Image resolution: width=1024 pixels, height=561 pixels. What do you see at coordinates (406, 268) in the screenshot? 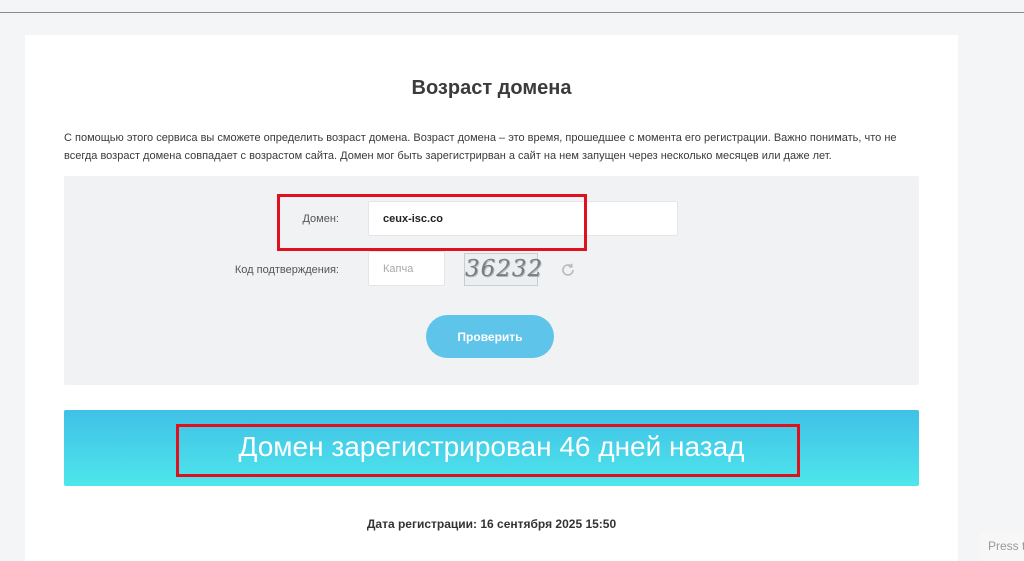
I see `captcha-input` at bounding box center [406, 268].